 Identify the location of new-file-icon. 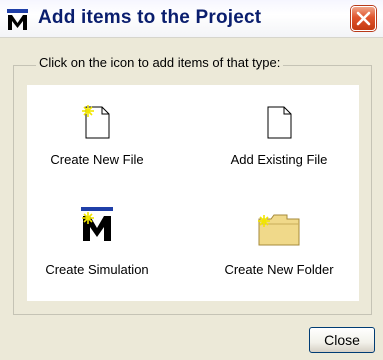
(97, 122).